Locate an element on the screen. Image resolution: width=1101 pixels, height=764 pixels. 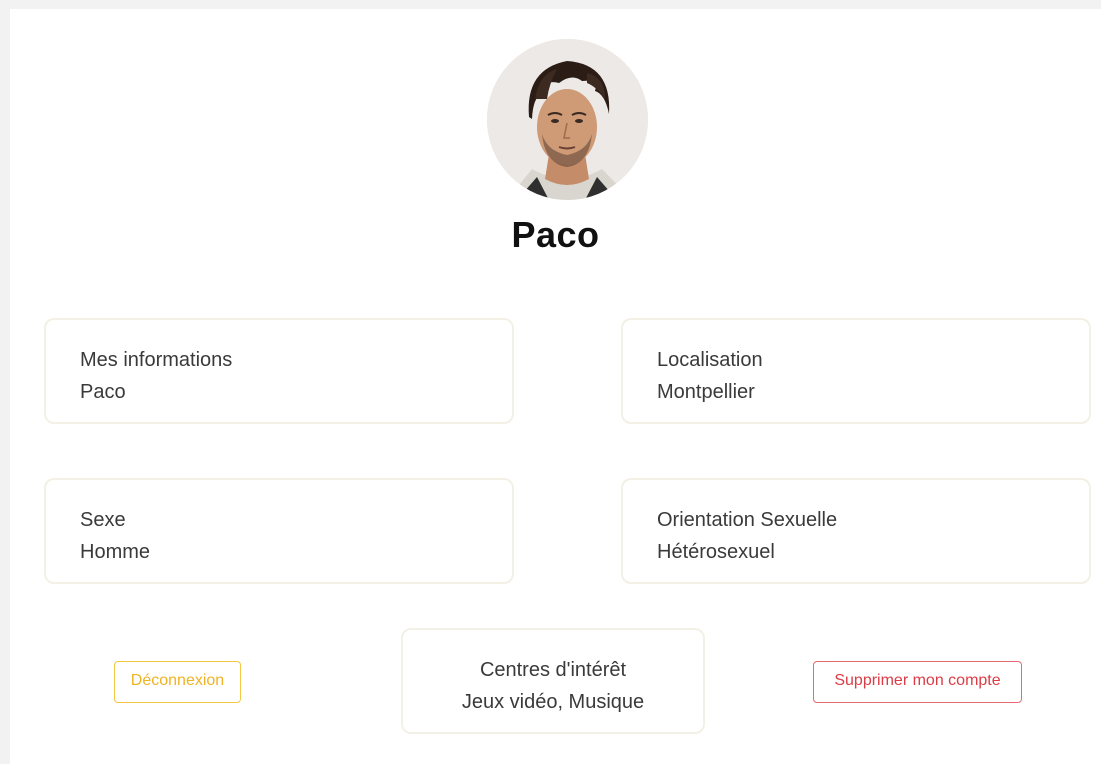
card-title: Orientation Sexuelle is located at coordinates (747, 520).